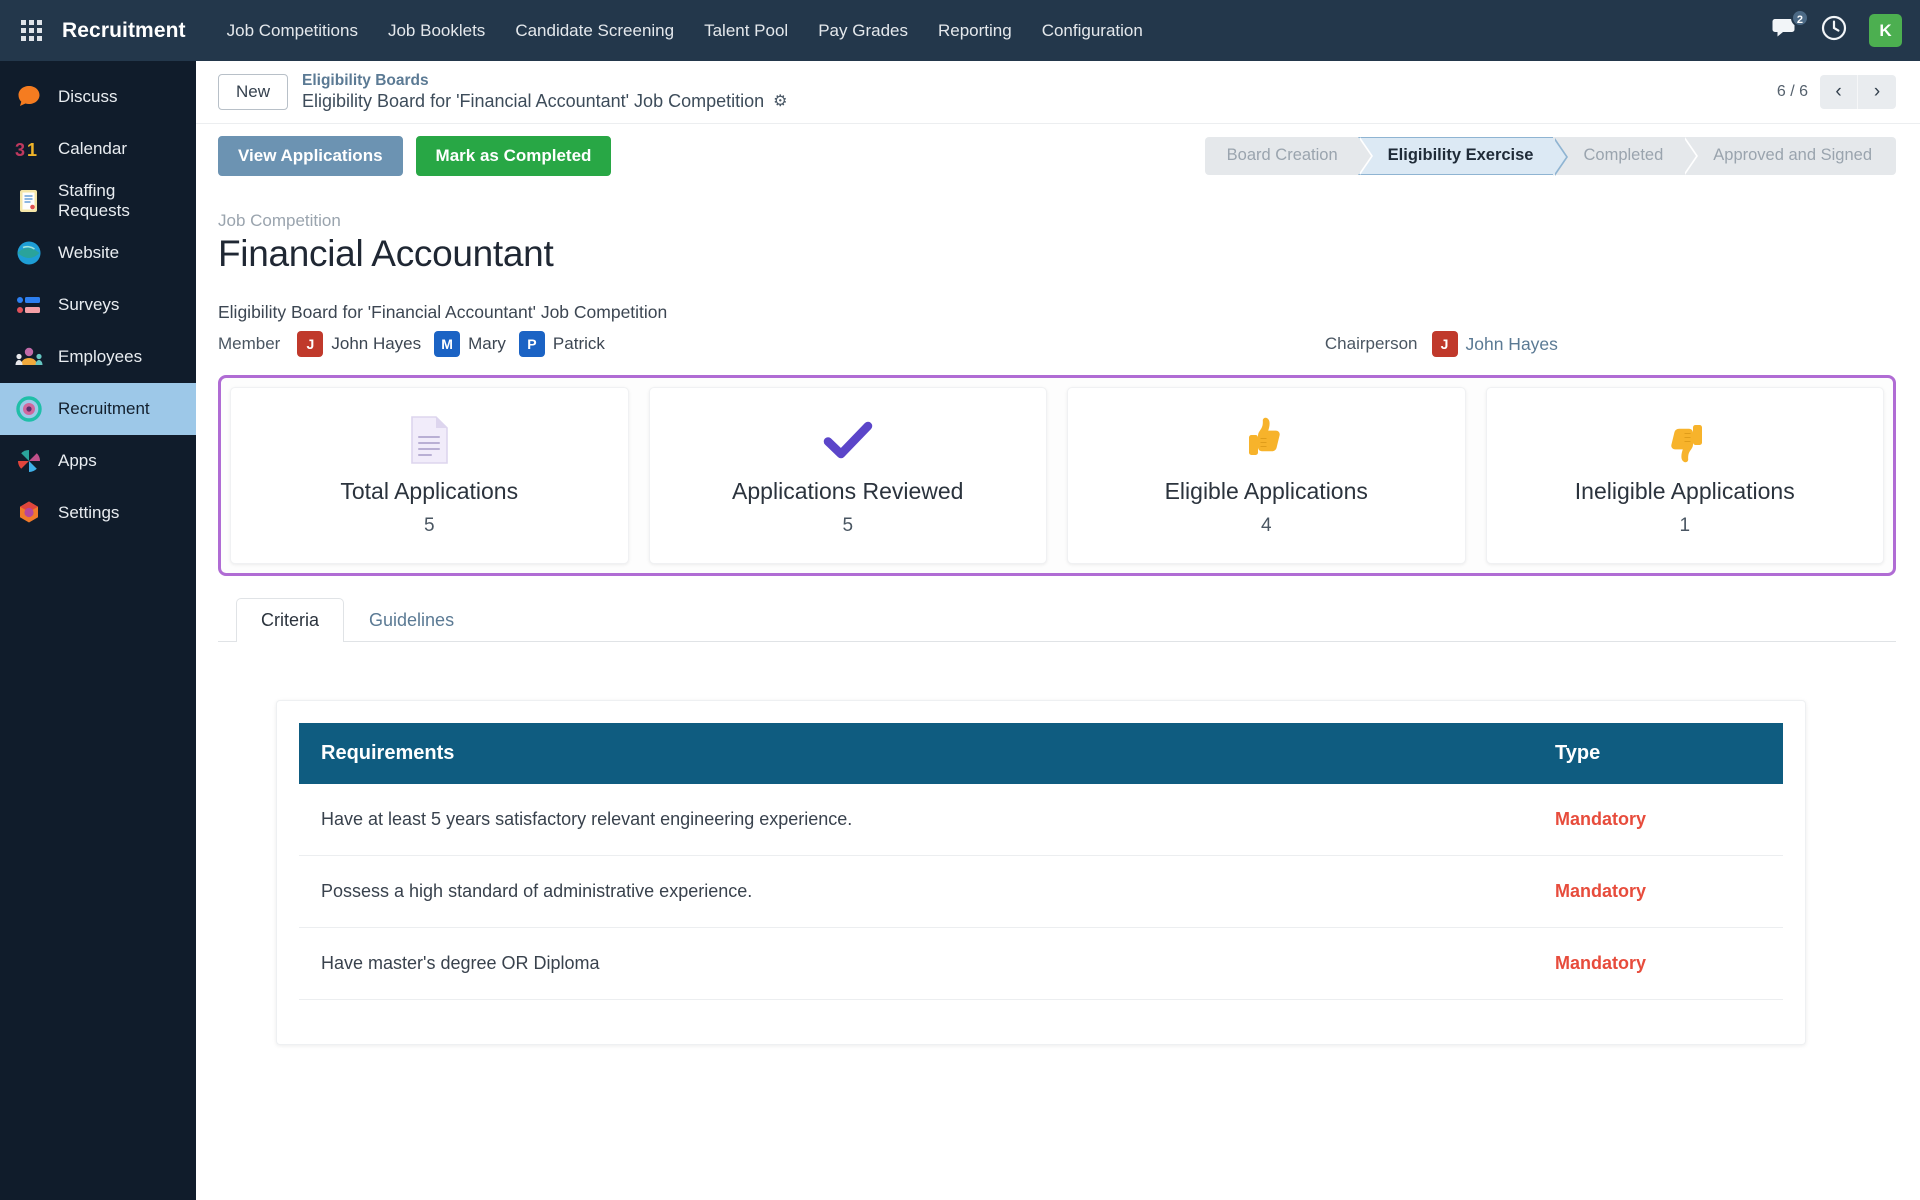 The image size is (1920, 1200). I want to click on clock-icon, so click(1834, 30).